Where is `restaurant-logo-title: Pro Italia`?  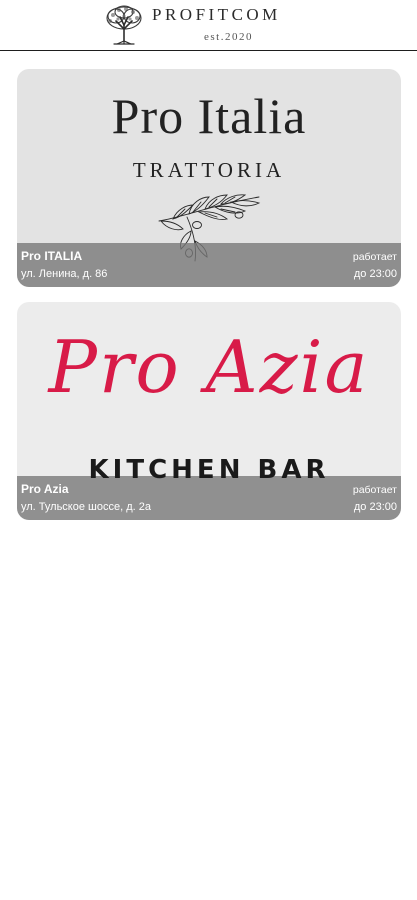 restaurant-logo-title: Pro Italia is located at coordinates (209, 116).